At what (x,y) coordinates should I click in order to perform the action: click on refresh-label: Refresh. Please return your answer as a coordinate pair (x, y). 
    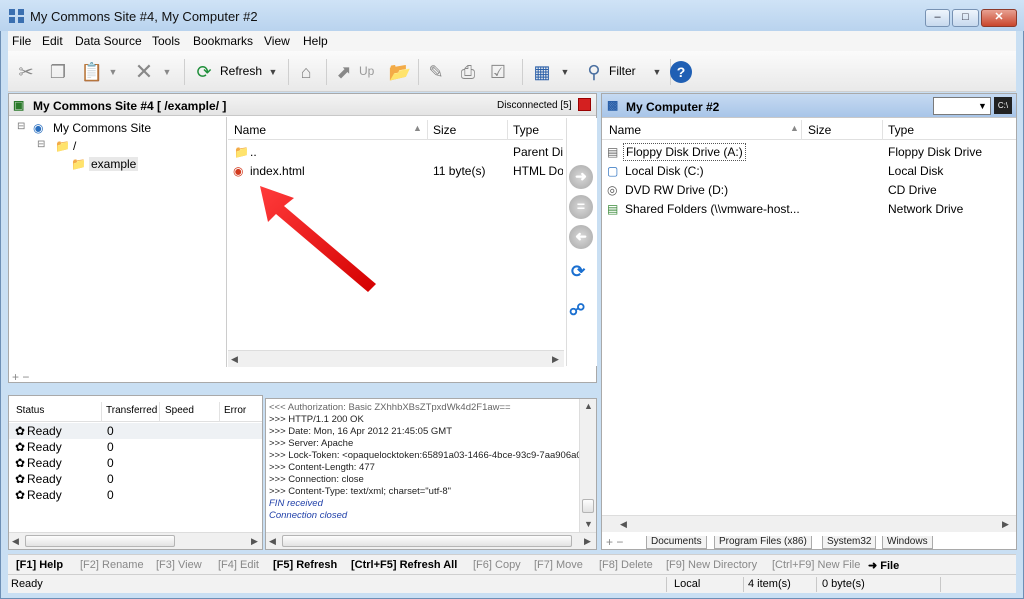
    Looking at the image, I should click on (241, 71).